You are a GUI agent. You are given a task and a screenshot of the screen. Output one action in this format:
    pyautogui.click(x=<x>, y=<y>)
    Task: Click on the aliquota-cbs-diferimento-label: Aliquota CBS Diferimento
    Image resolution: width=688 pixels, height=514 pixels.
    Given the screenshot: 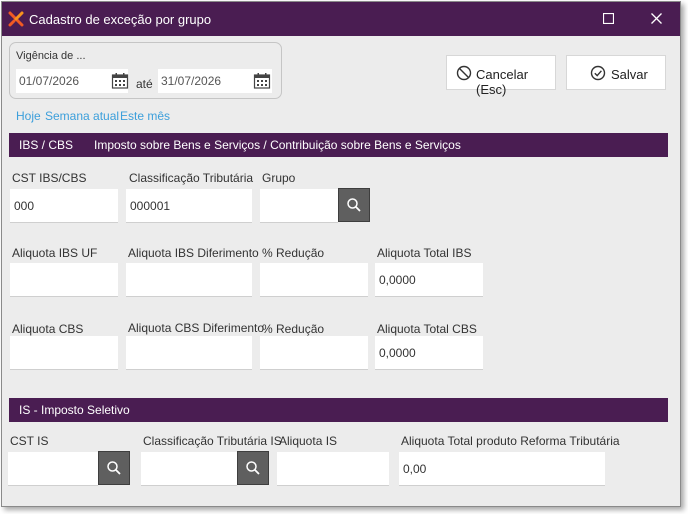 What is the action you would take?
    pyautogui.click(x=196, y=328)
    